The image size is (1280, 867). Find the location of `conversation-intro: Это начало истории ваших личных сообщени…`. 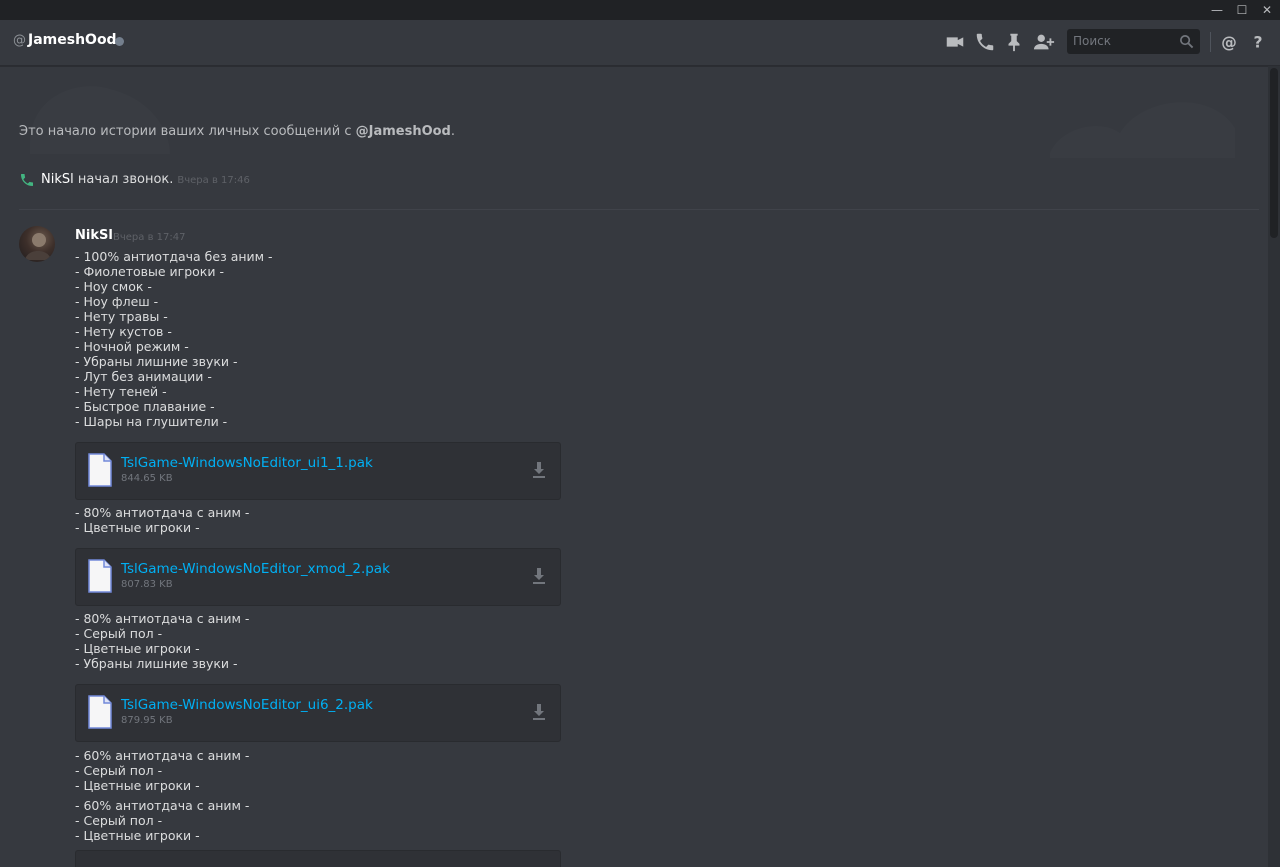

conversation-intro: Это начало истории ваших личных сообщени… is located at coordinates (237, 131).